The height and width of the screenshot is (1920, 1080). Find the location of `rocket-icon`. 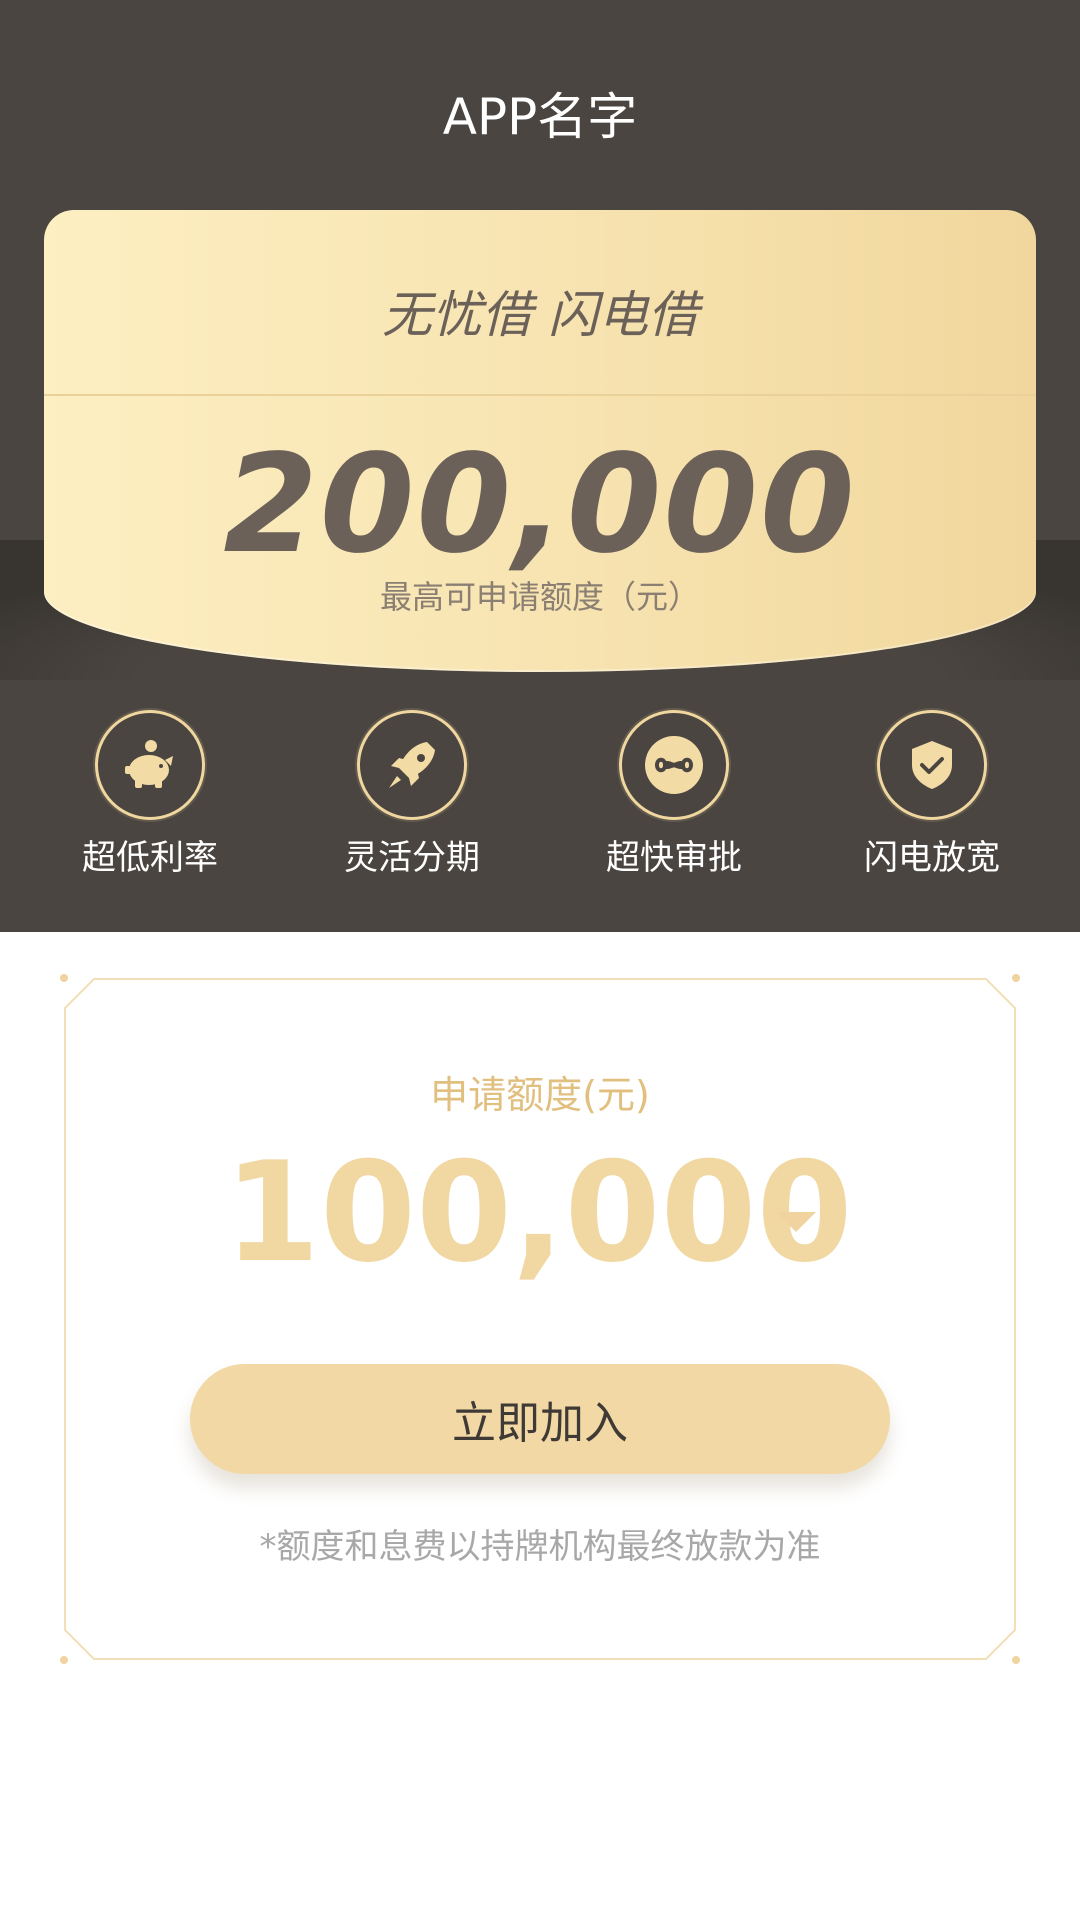

rocket-icon is located at coordinates (412, 765).